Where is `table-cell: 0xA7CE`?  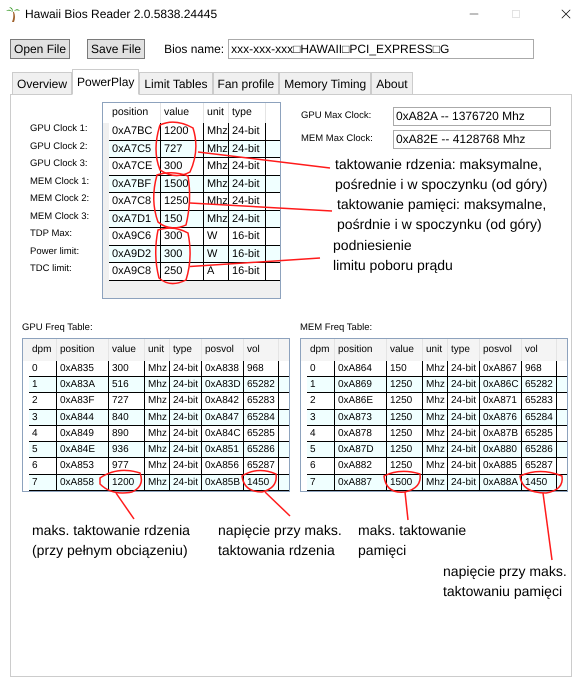
table-cell: 0xA7CE is located at coordinates (135, 166).